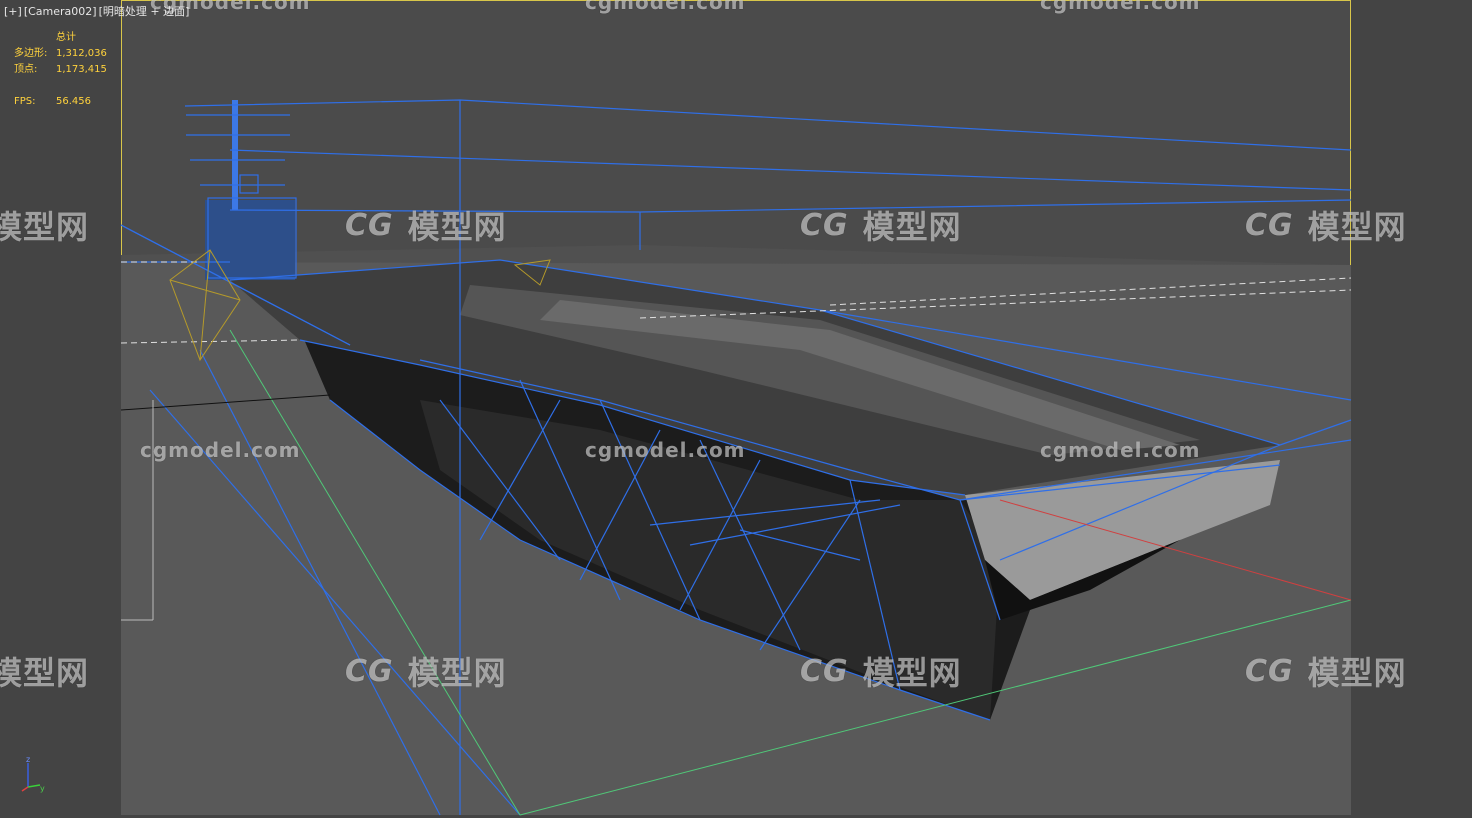  I want to click on polygons-label: 多边形:, so click(31, 53).